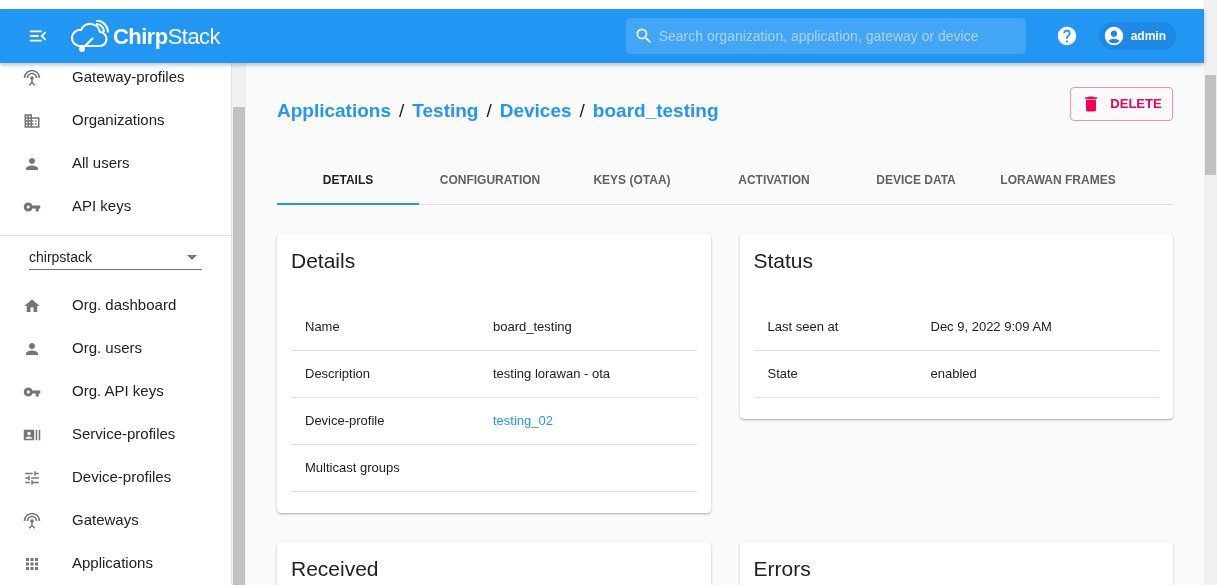 This screenshot has width=1217, height=585. What do you see at coordinates (352, 467) in the screenshot?
I see `field-label: Multicast groups` at bounding box center [352, 467].